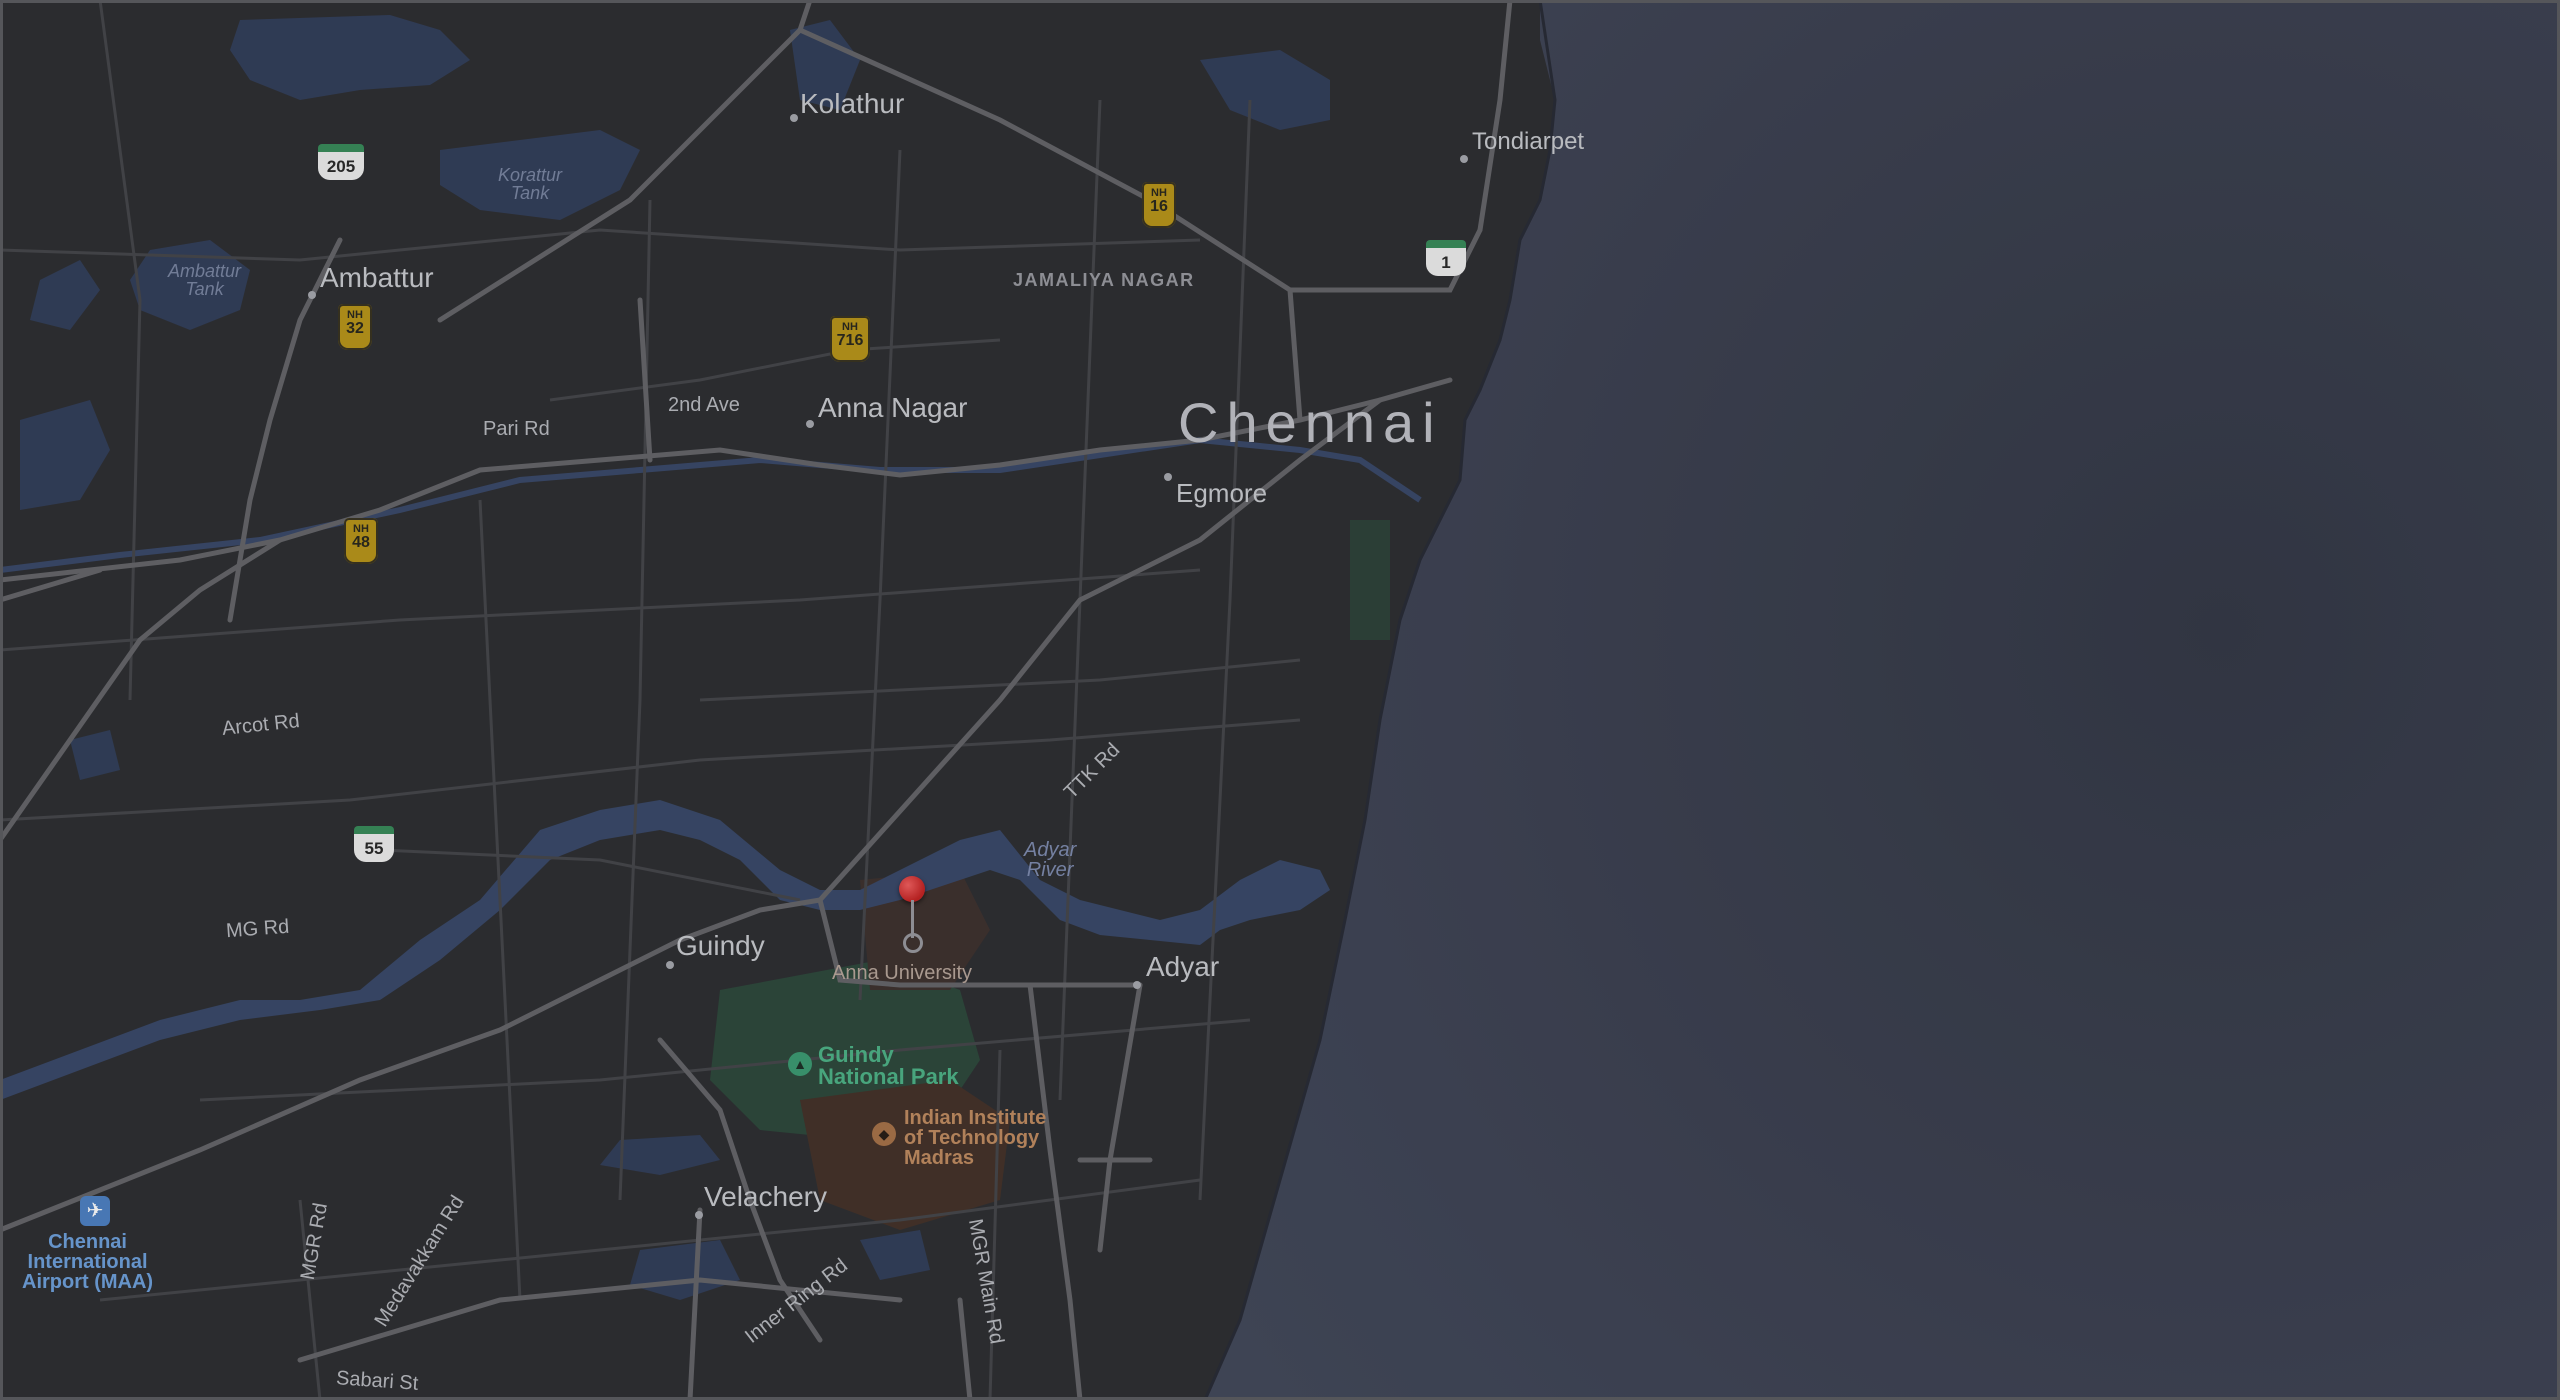 The width and height of the screenshot is (2560, 1400). What do you see at coordinates (892, 408) in the screenshot?
I see `locality-anna-nagar: Anna Nagar` at bounding box center [892, 408].